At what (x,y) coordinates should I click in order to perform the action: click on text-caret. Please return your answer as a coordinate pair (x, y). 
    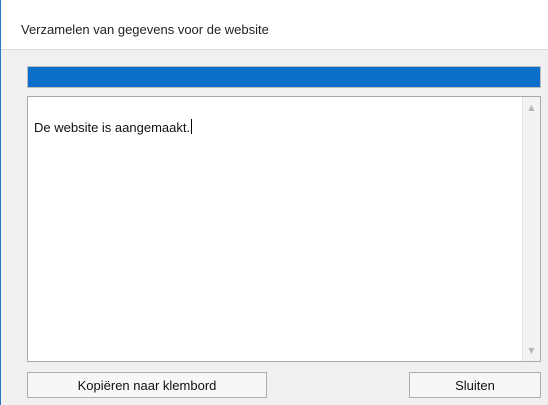
    Looking at the image, I should click on (192, 126).